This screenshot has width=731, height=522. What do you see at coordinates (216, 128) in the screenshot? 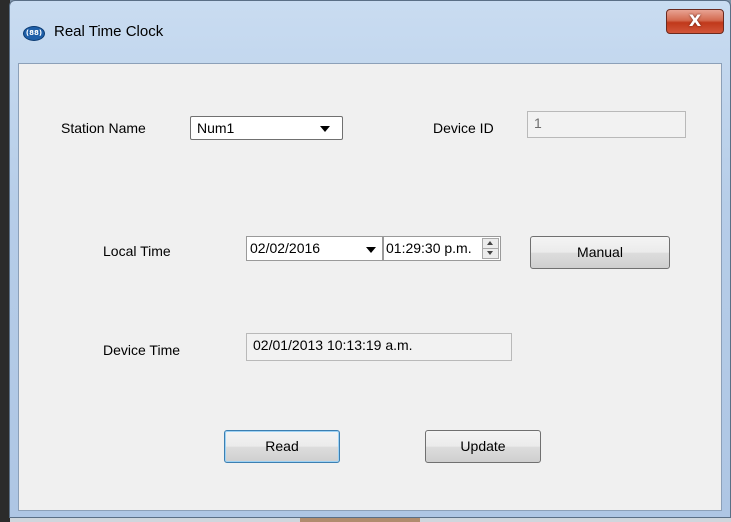
I see `station-name-value: Num1` at bounding box center [216, 128].